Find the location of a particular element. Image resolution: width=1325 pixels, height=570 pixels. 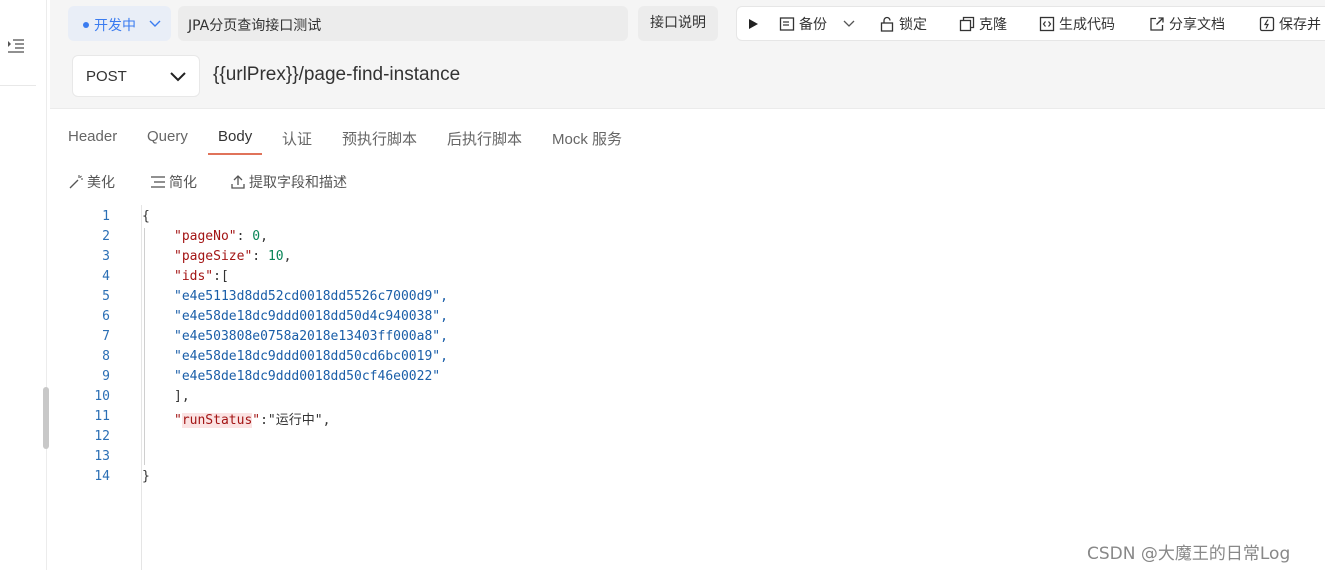

backup-button: 备份 is located at coordinates (803, 23).